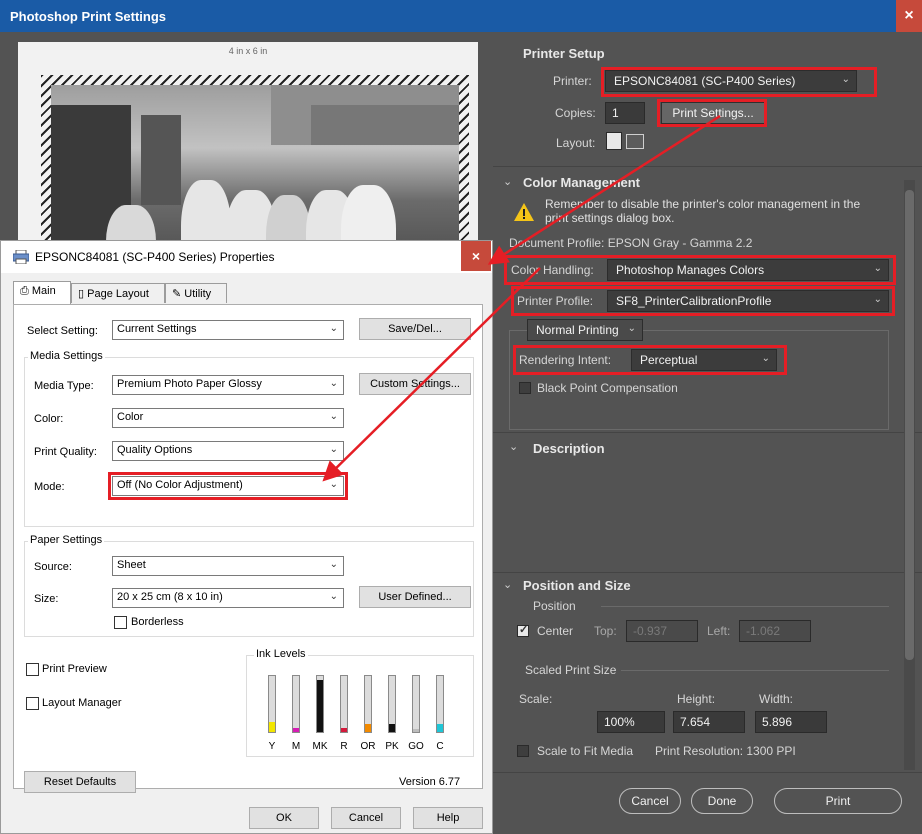 Image resolution: width=922 pixels, height=834 pixels. I want to click on ink-label-m: M, so click(296, 746).